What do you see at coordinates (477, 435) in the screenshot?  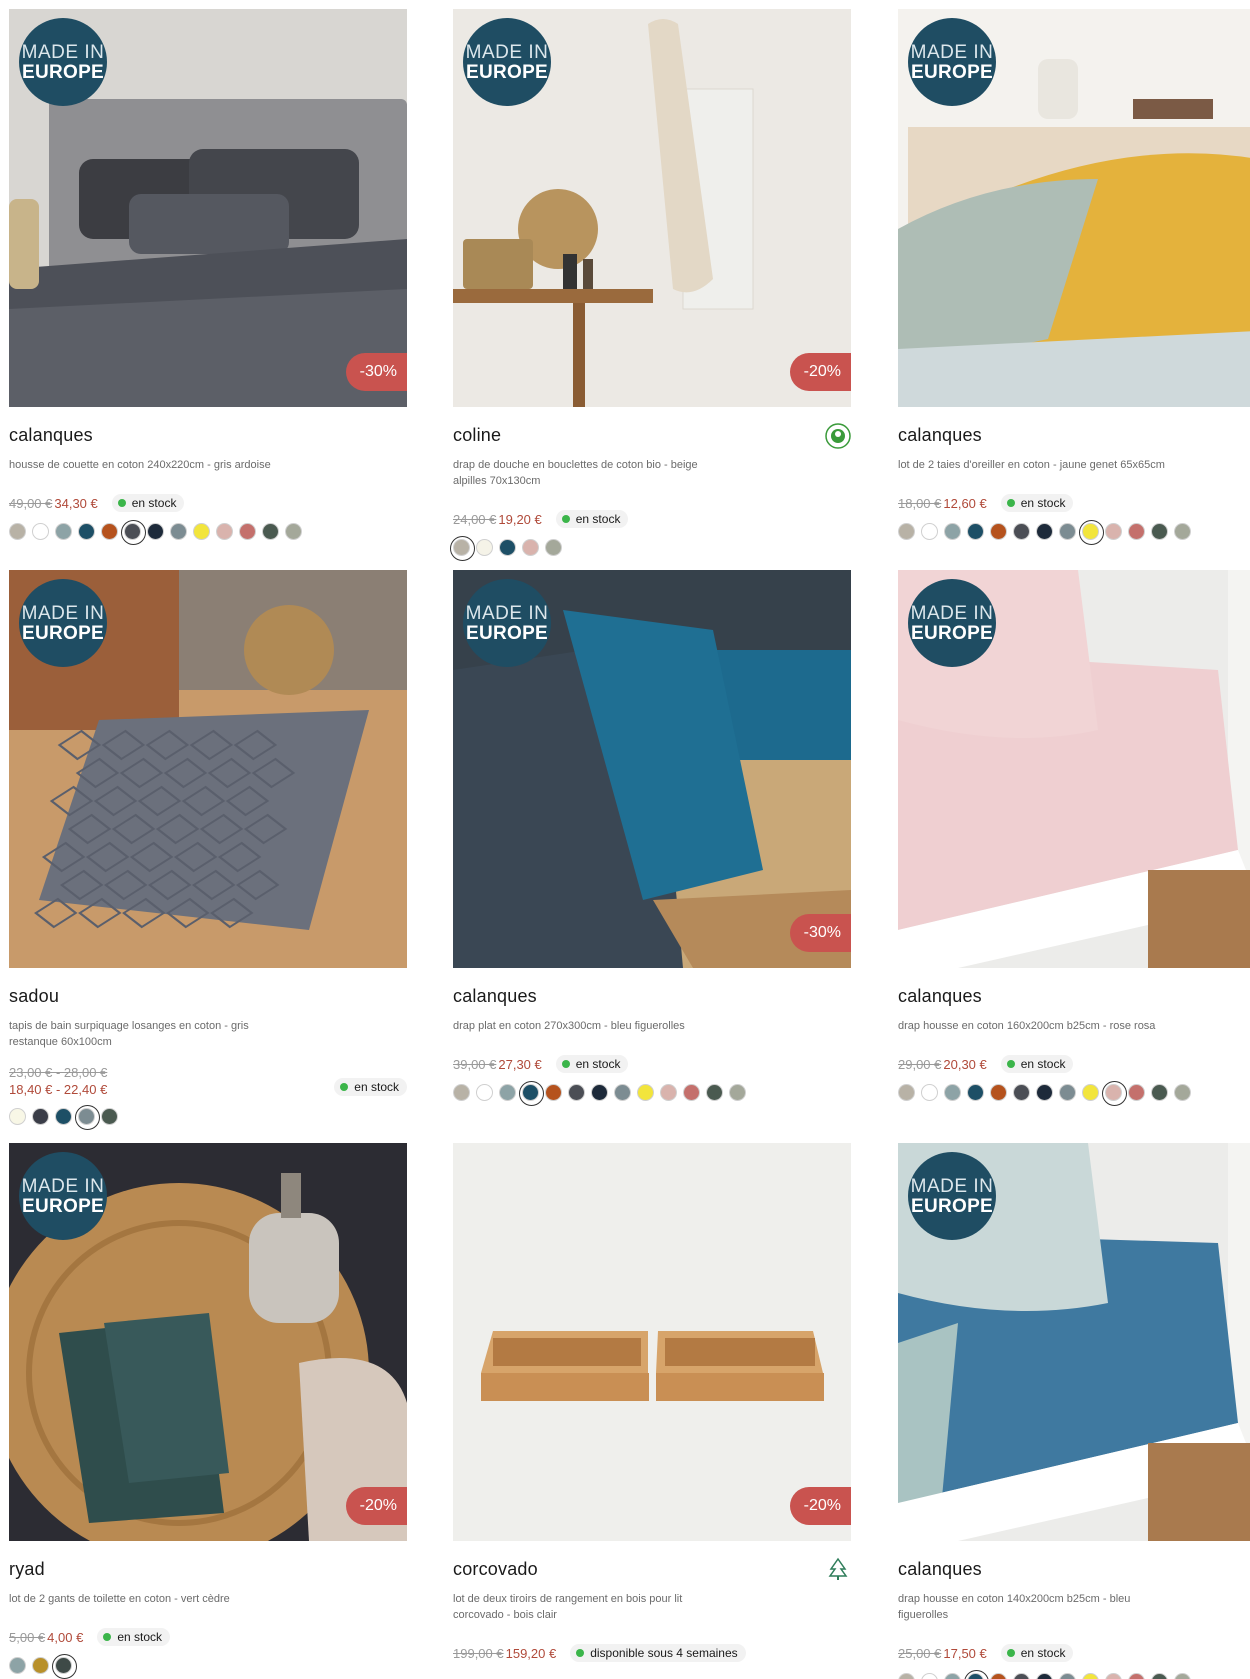 I see `product-title: coline` at bounding box center [477, 435].